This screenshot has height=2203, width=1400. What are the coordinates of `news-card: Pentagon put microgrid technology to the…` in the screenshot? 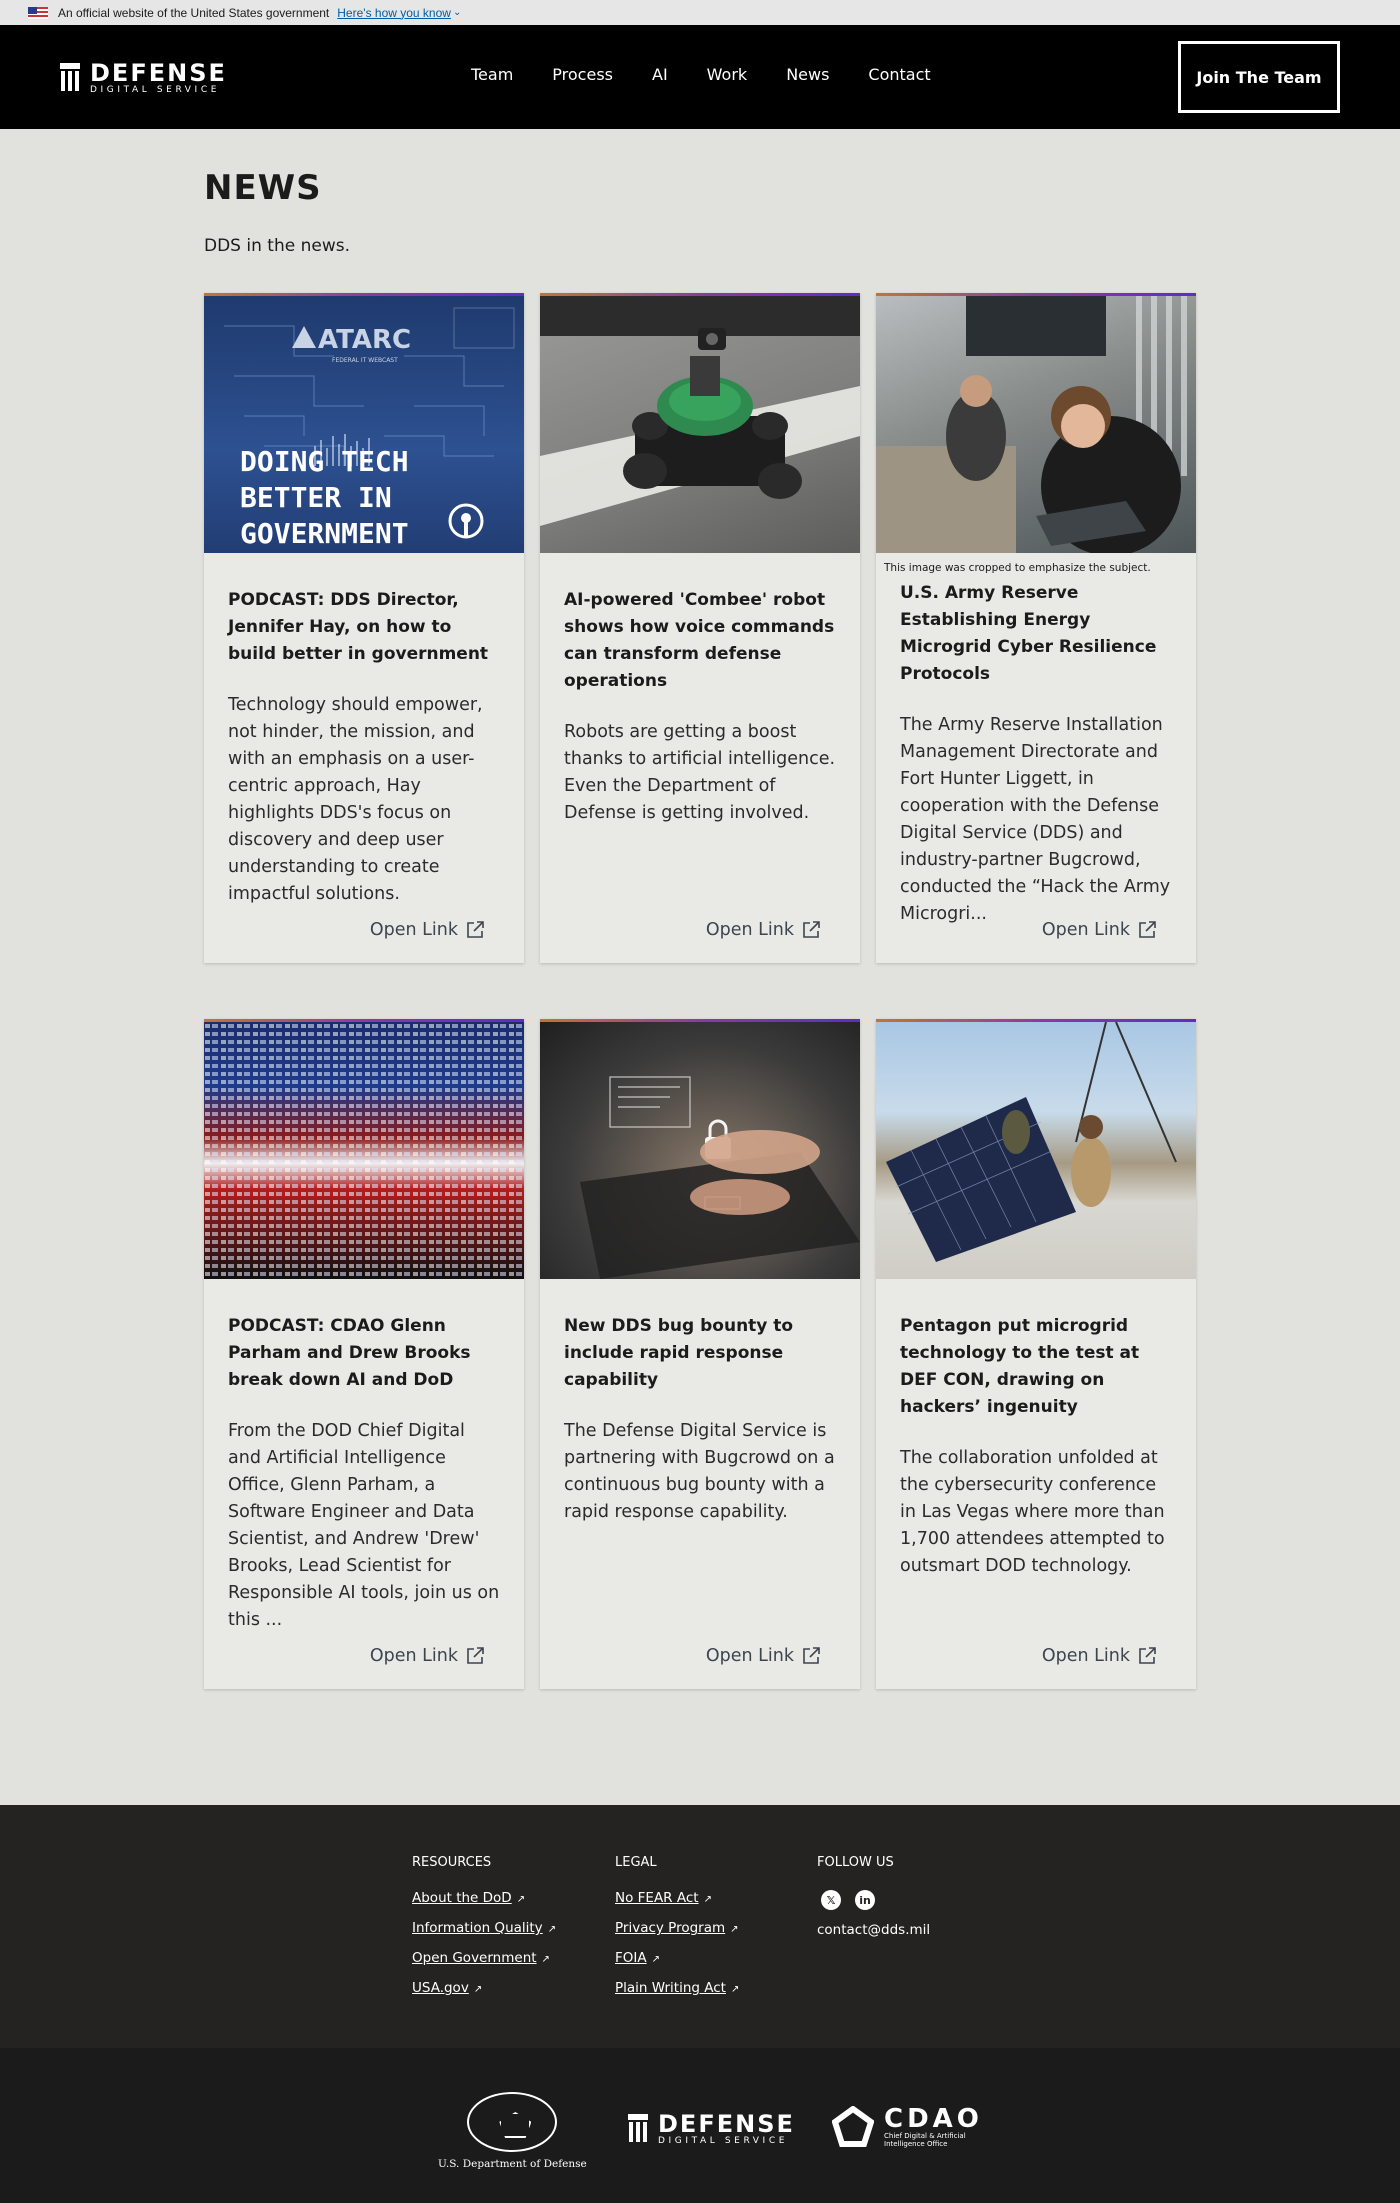 It's located at (1036, 1354).